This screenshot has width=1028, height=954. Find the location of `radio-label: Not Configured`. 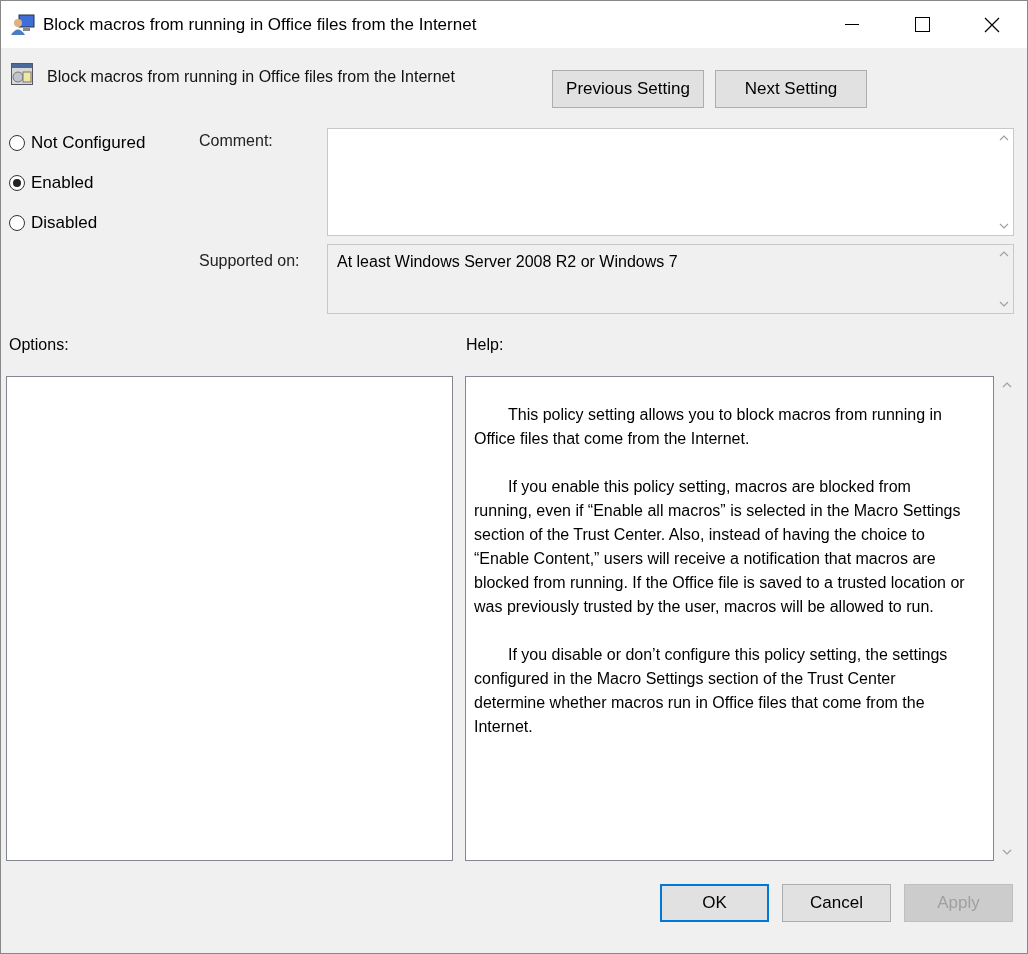

radio-label: Not Configured is located at coordinates (88, 143).